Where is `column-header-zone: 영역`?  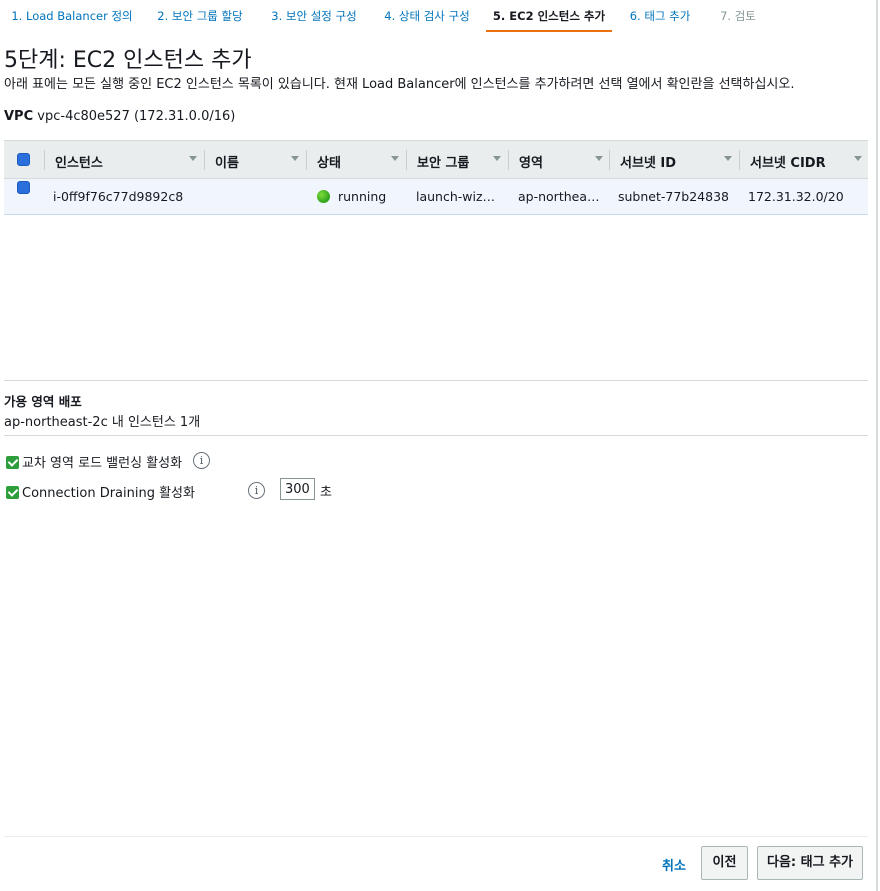
column-header-zone: 영역 is located at coordinates (559, 160).